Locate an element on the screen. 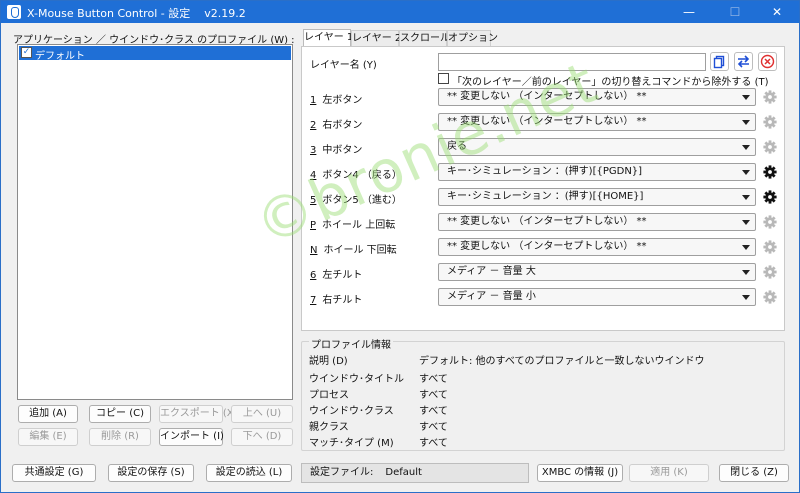  edit-button: 編集 (E) is located at coordinates (48, 437).